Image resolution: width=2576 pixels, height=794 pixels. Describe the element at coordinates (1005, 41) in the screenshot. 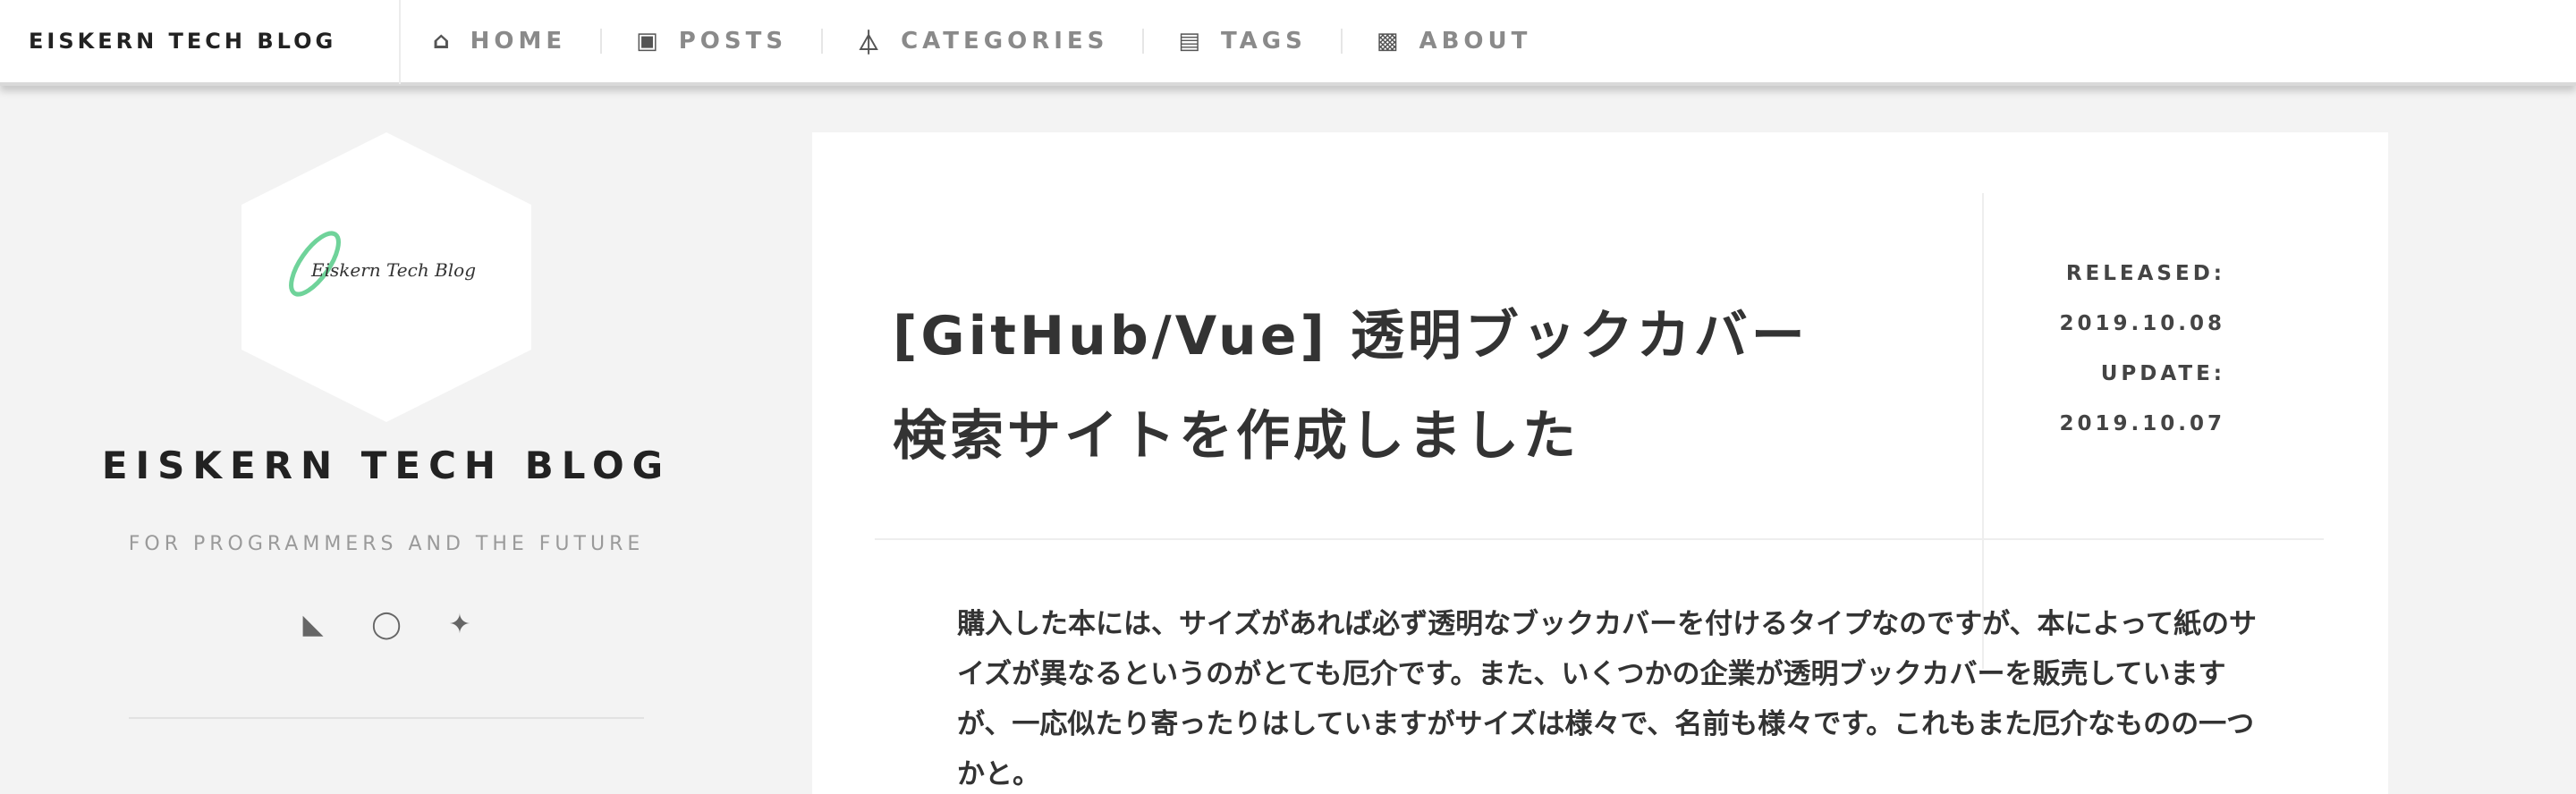

I see `nav-categories-label: CATEGORIES` at that location.